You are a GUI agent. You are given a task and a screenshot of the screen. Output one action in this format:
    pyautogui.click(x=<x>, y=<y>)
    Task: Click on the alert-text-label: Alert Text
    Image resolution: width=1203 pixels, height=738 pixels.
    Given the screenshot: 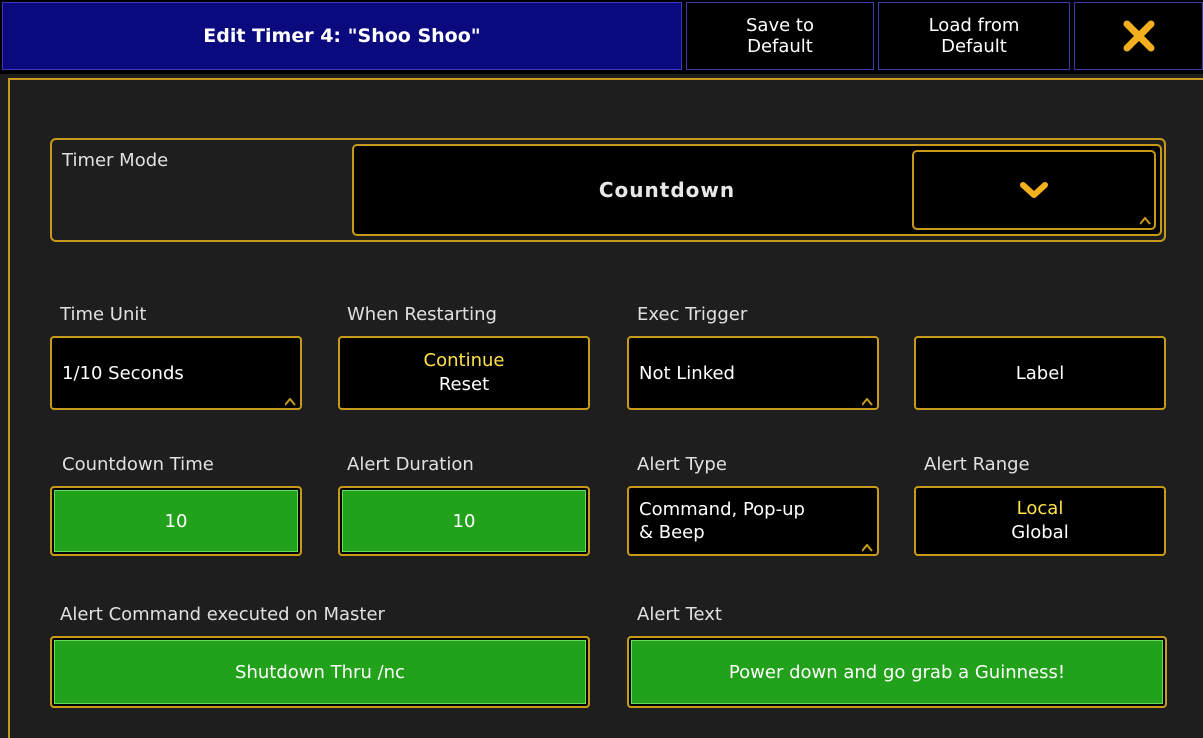 What is the action you would take?
    pyautogui.click(x=679, y=614)
    